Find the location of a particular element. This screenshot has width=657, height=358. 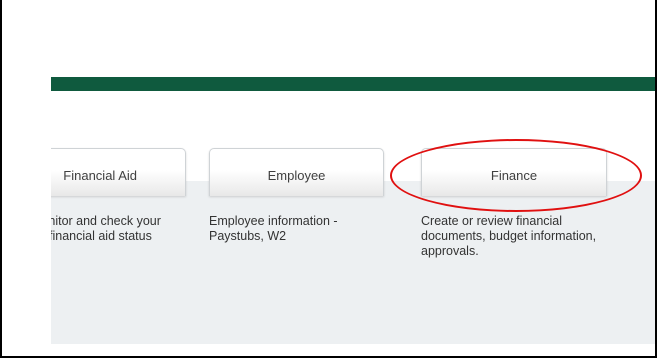

tab-employee: Employee is located at coordinates (296, 172).